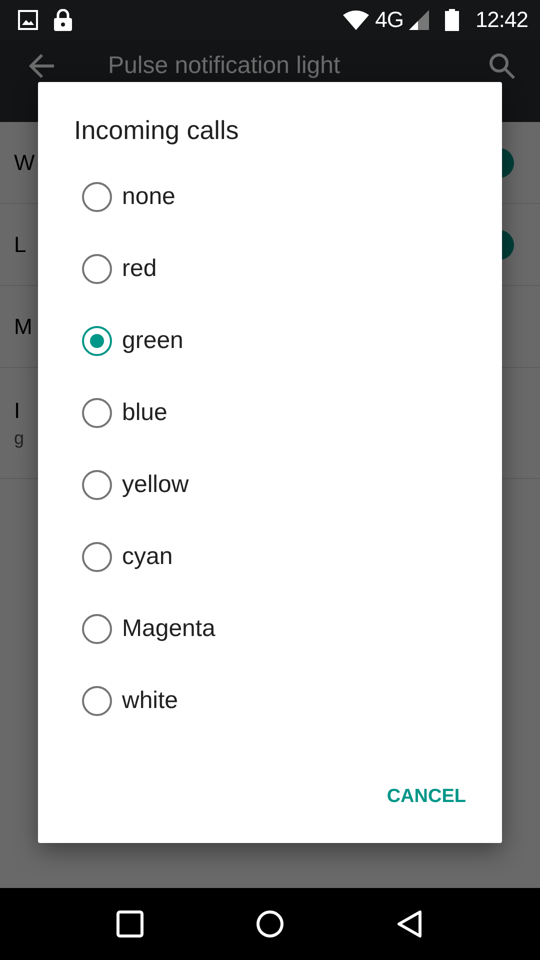  What do you see at coordinates (426, 797) in the screenshot?
I see `cancel-button: CANCEL` at bounding box center [426, 797].